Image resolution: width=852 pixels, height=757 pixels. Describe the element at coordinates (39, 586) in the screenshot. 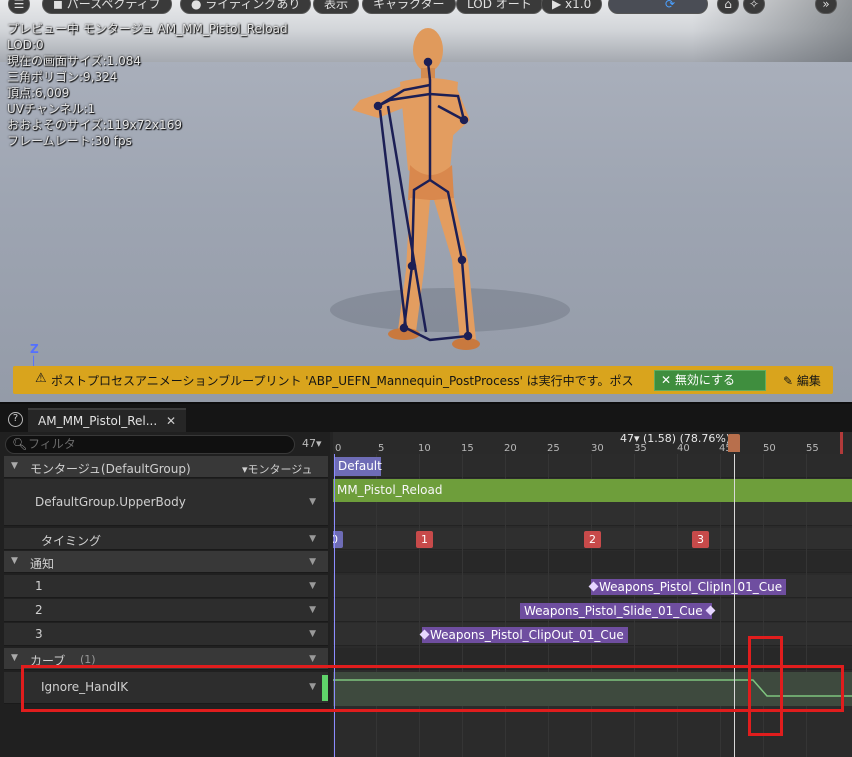

I see `notify-row-label: 1` at that location.